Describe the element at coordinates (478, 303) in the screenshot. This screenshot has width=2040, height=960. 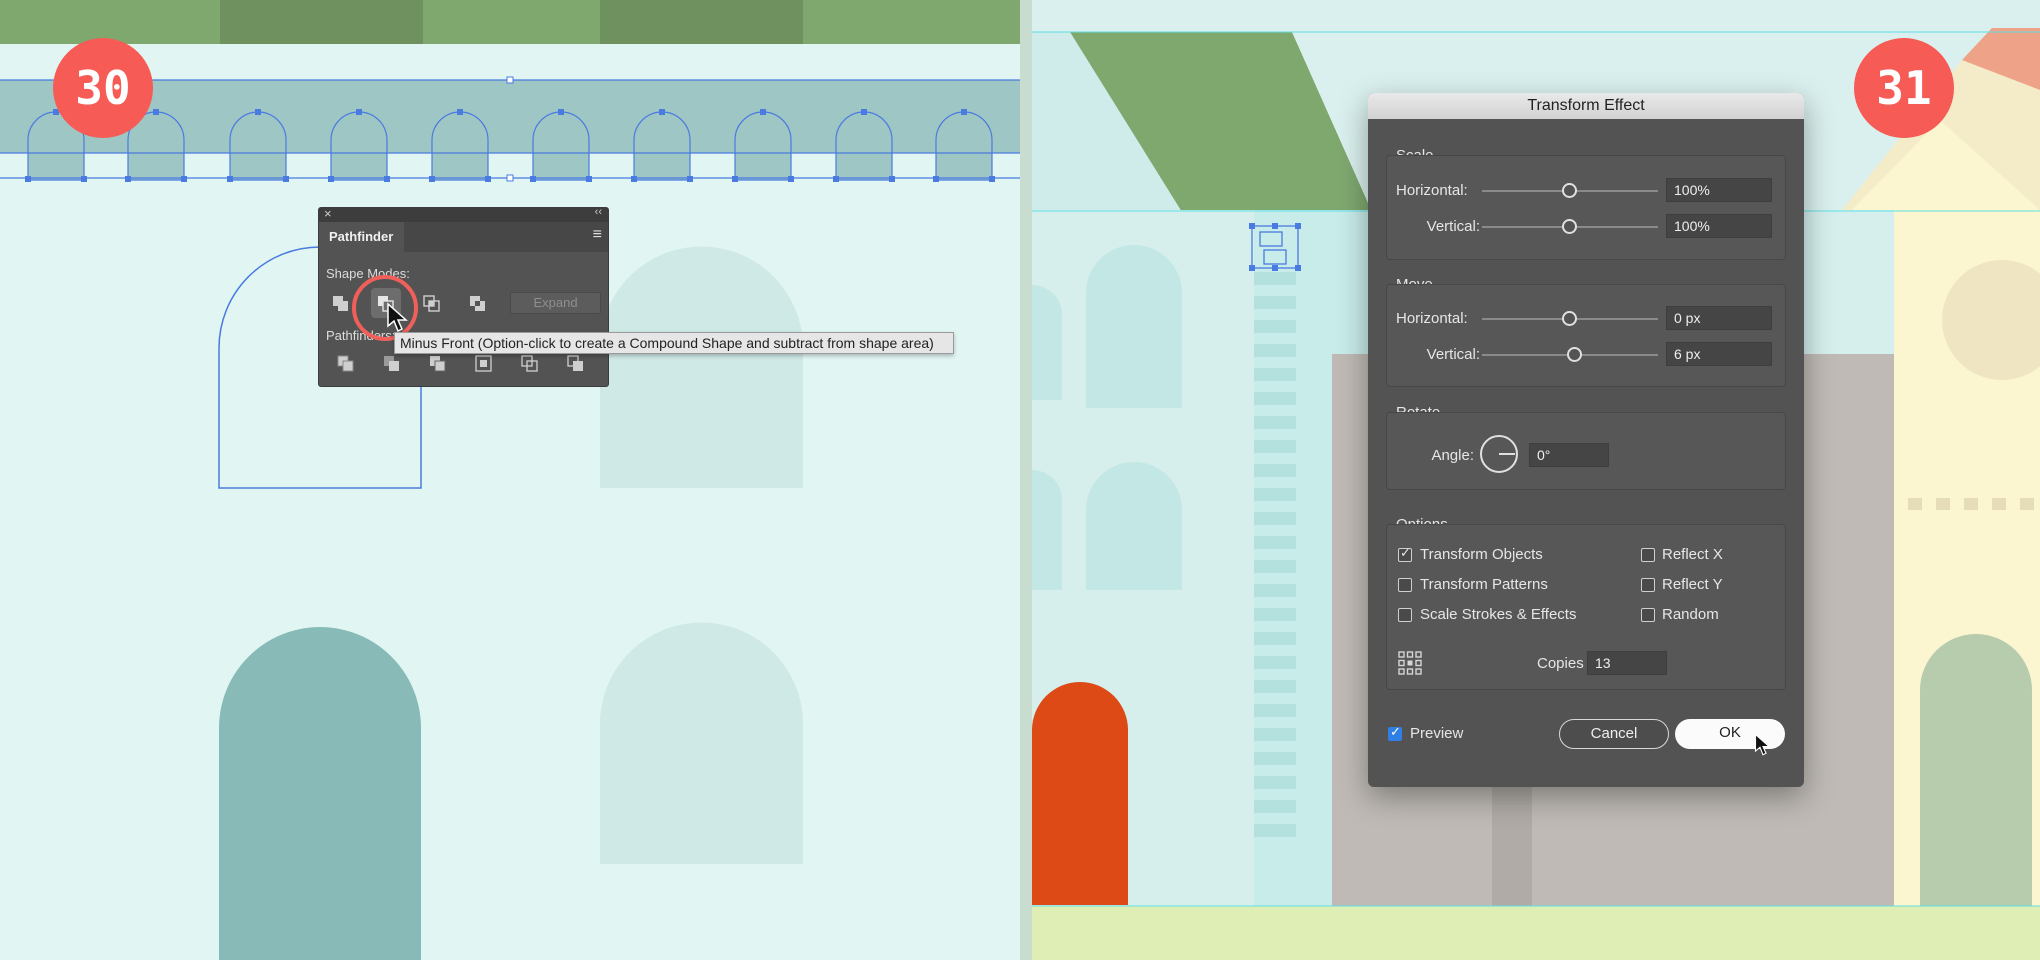
I see `exclude-icon` at that location.